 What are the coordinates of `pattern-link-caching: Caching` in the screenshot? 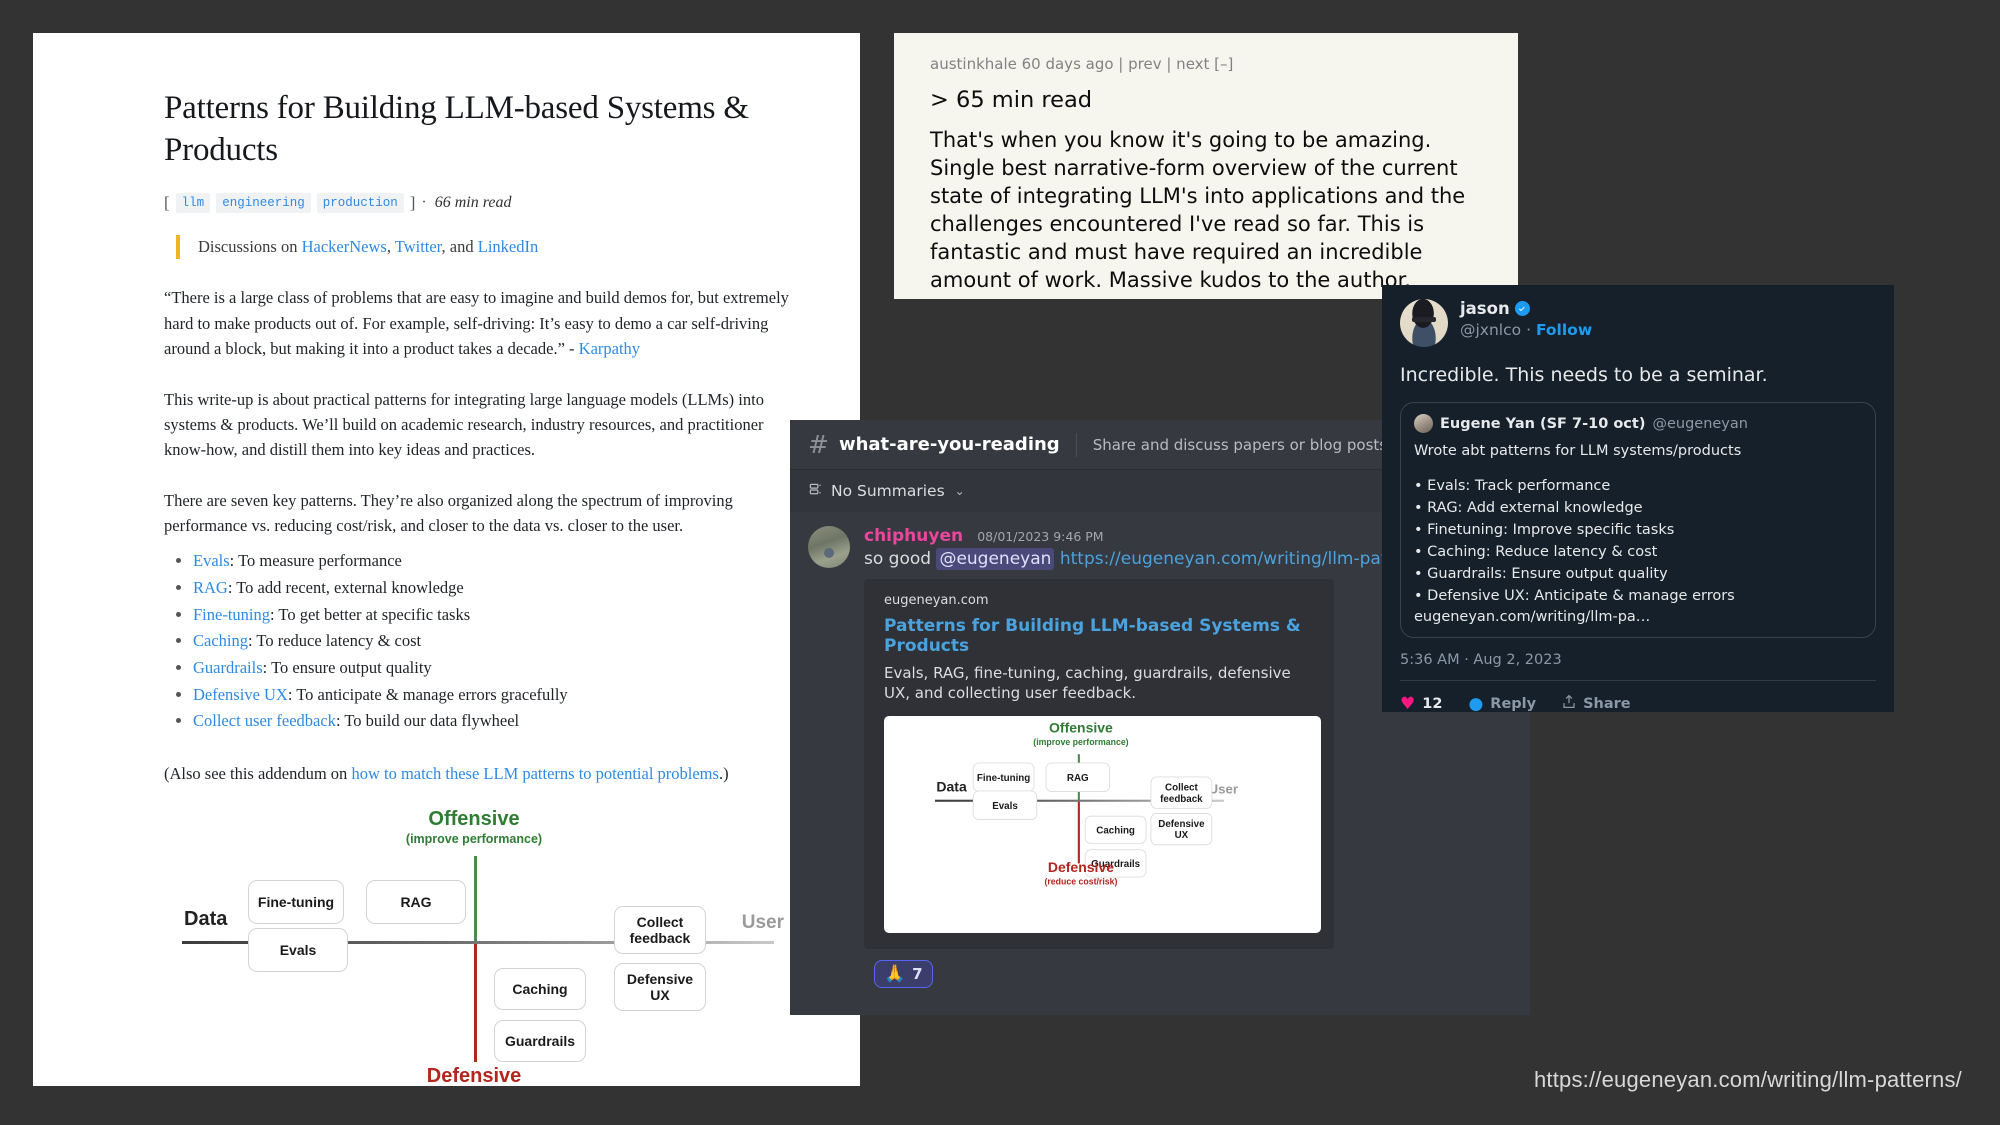 It's located at (220, 640).